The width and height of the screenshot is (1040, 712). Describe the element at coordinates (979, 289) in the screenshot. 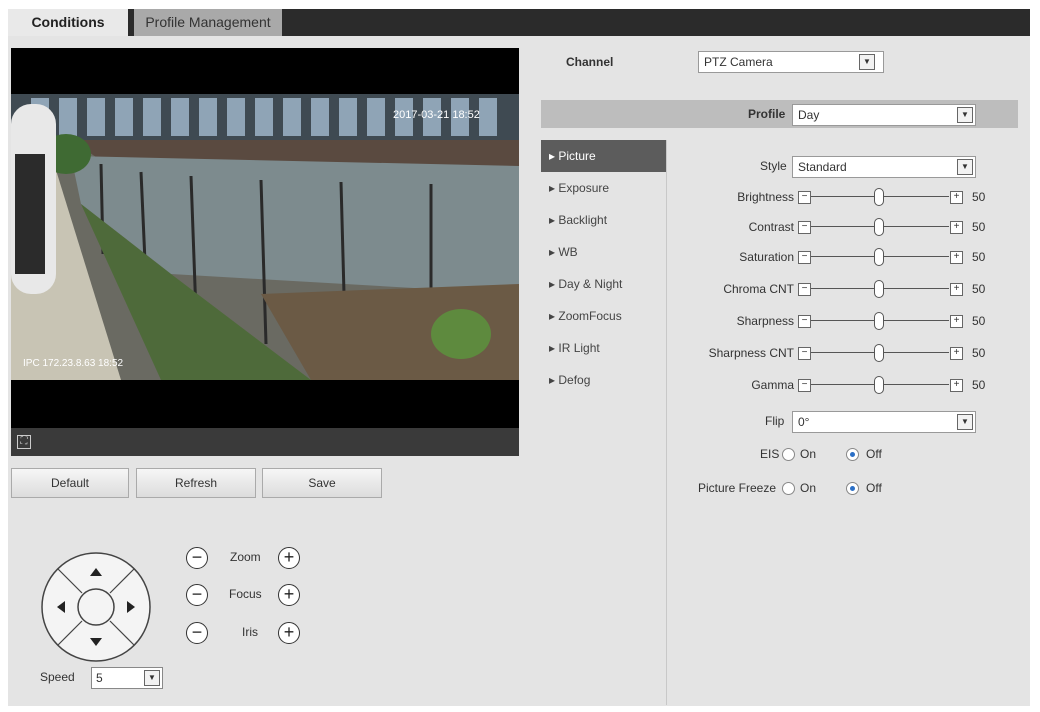

I see `chroma-cnt-value: 50` at that location.